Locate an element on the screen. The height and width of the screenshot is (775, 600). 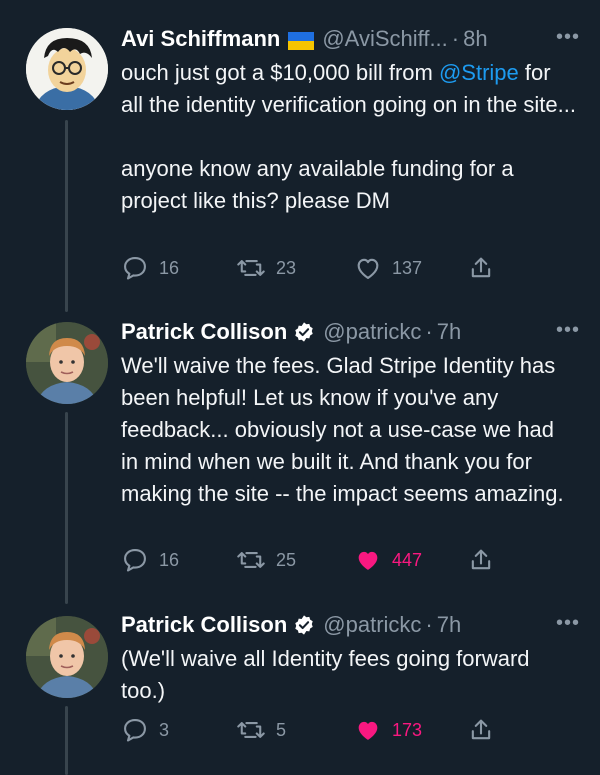
tweet-actions: 3 5 173 is located at coordinates (321, 730).